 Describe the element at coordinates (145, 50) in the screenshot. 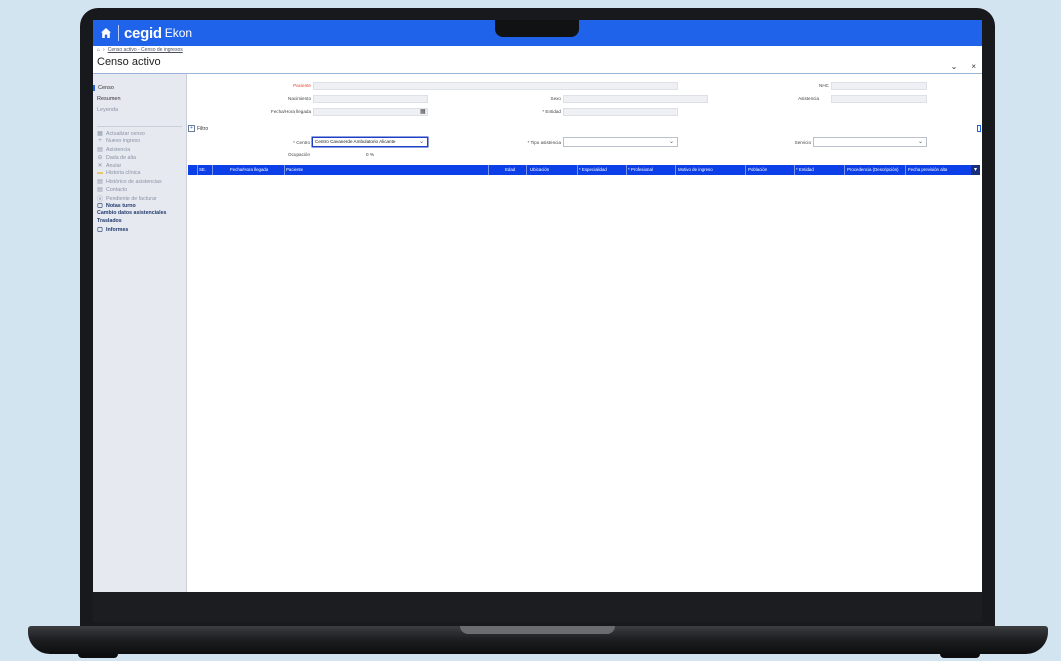

I see `breadcrumb-link: Censo activo - Censo de ingresos` at that location.